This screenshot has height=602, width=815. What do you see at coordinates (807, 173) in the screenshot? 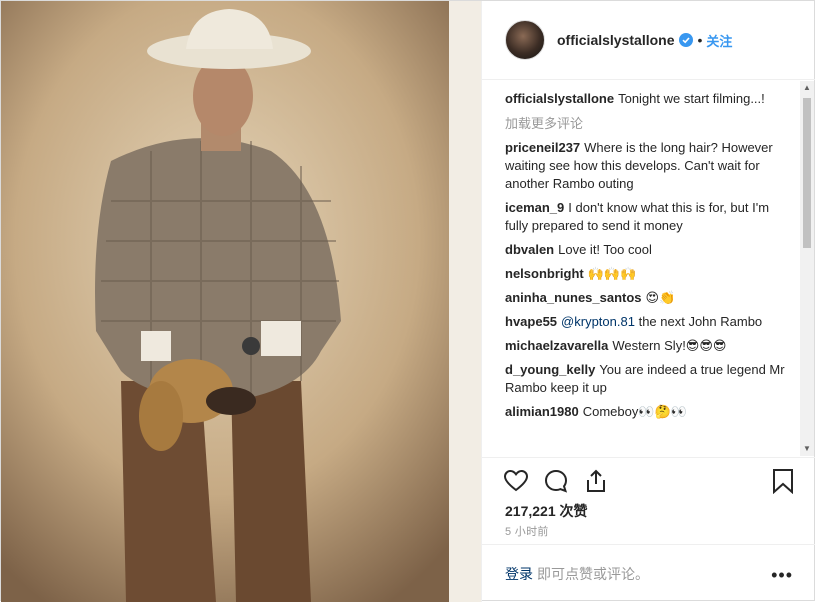
I see `scrollbar-thumb` at bounding box center [807, 173].